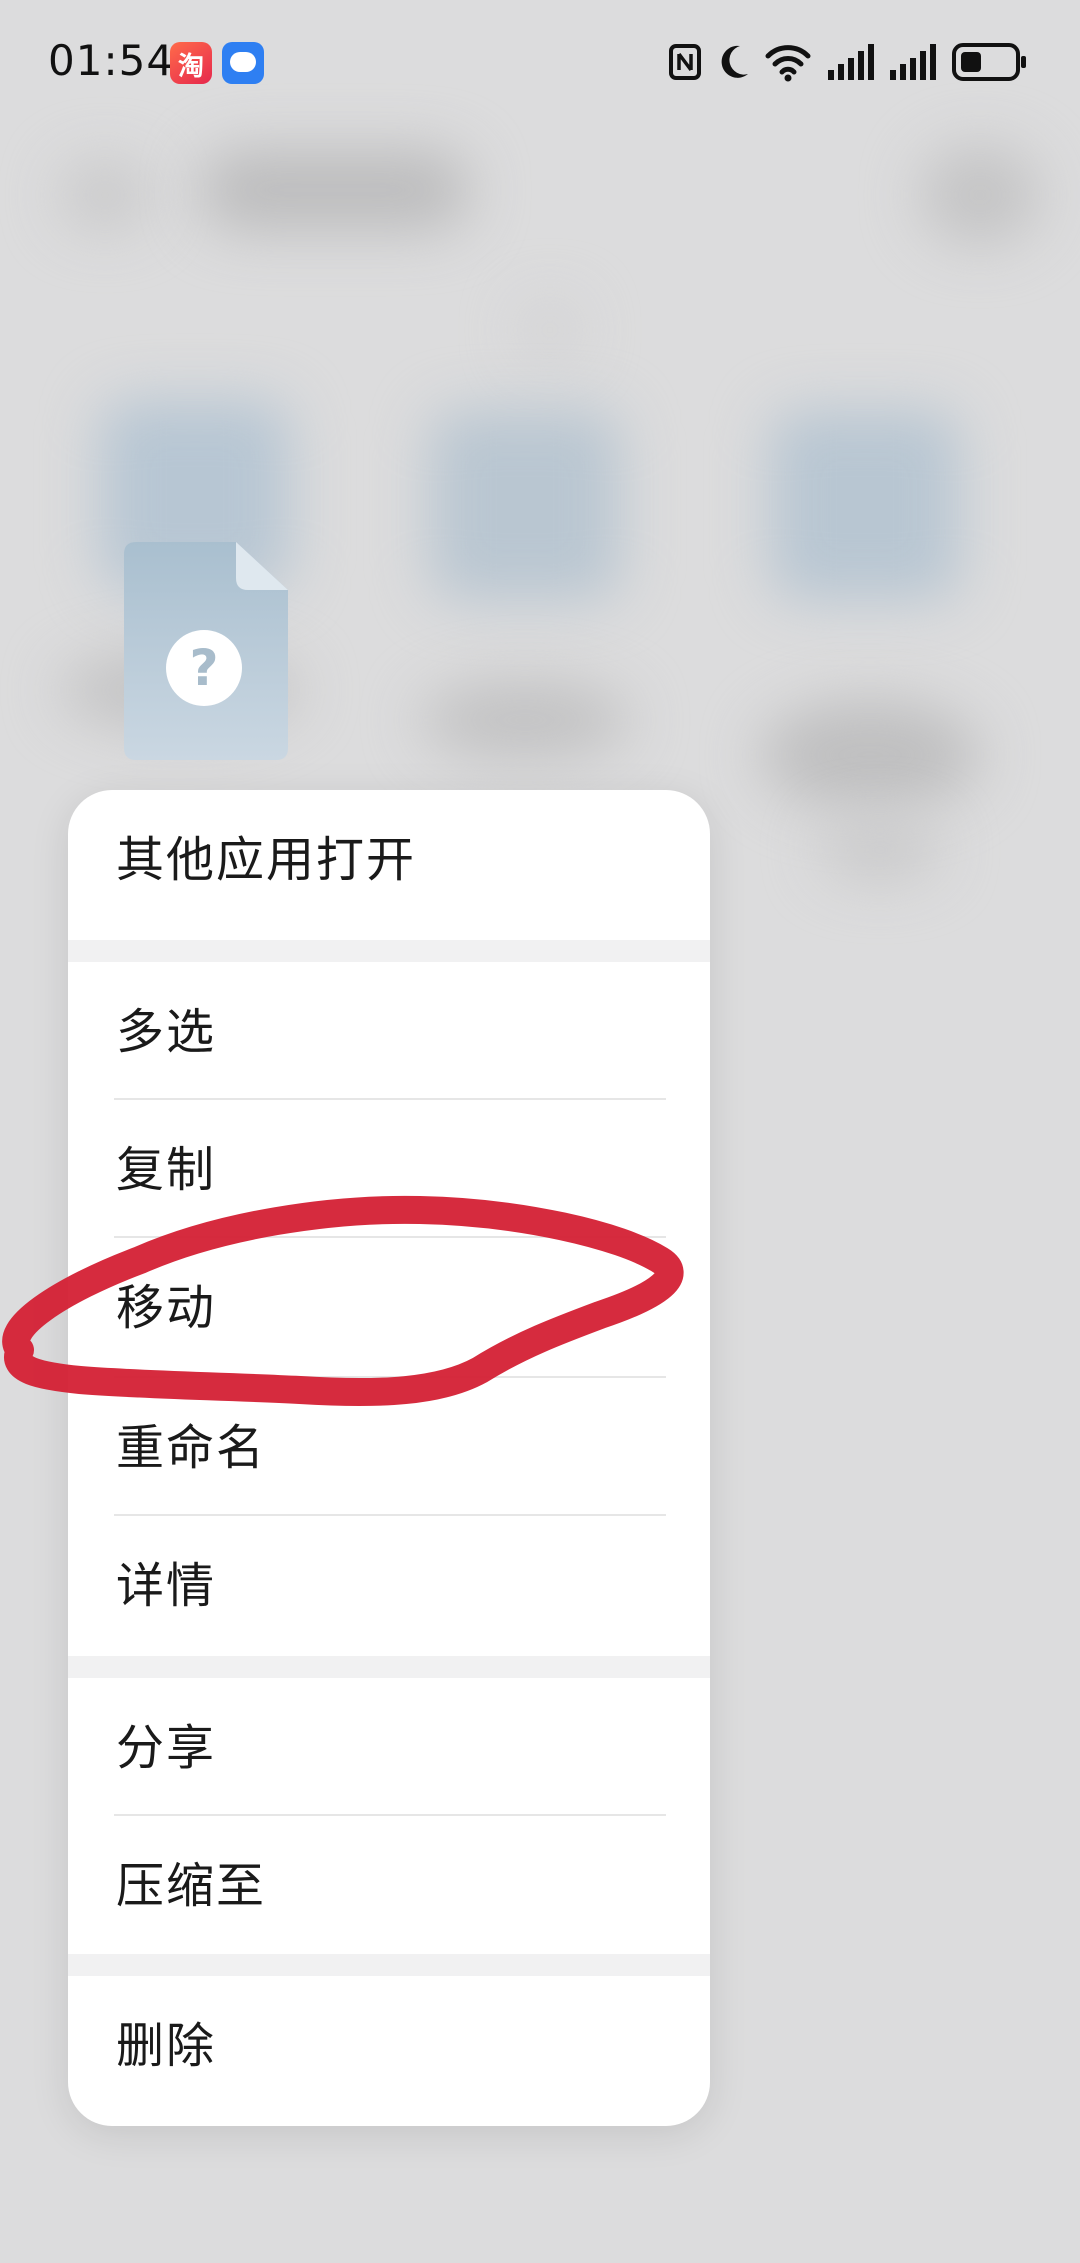 The width and height of the screenshot is (1080, 2263). I want to click on menu-item-move: 移动, so click(389, 1308).